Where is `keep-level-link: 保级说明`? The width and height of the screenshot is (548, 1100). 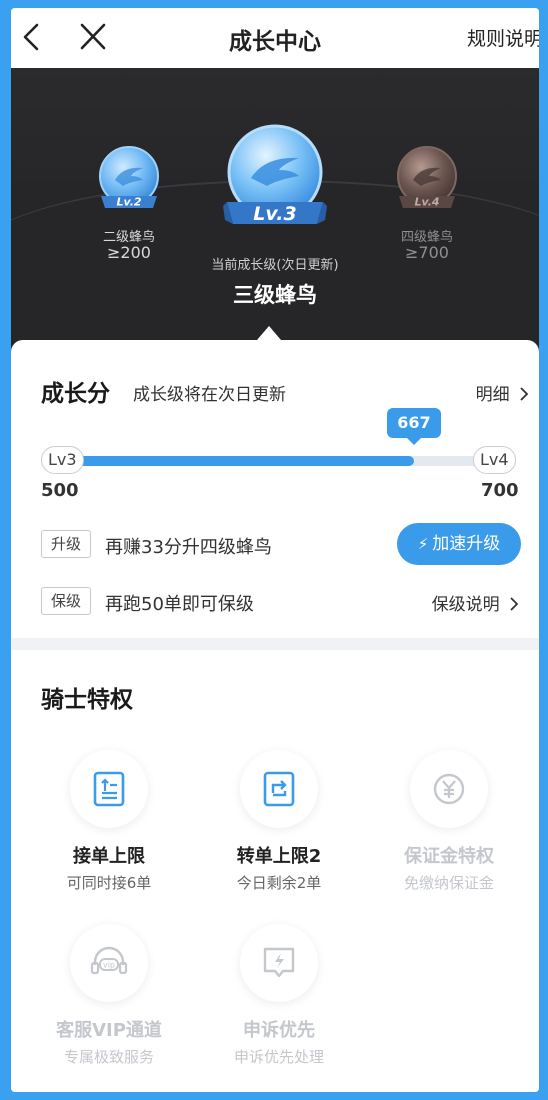 keep-level-link: 保级说明 is located at coordinates (475, 602).